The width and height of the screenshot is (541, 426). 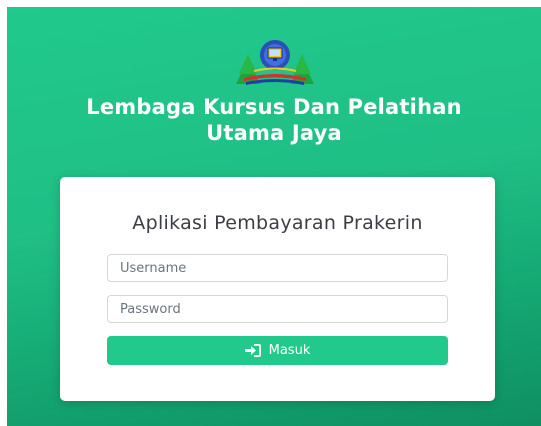 What do you see at coordinates (277, 268) in the screenshot?
I see `username-input` at bounding box center [277, 268].